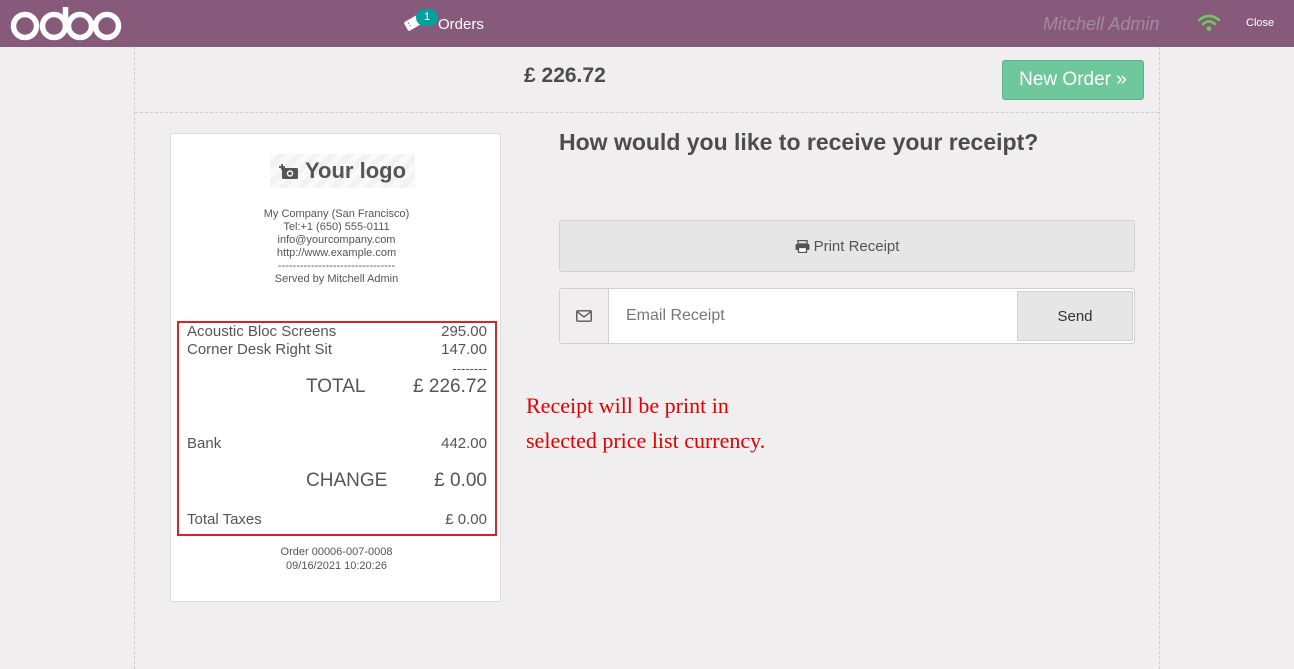 The width and height of the screenshot is (1294, 669). What do you see at coordinates (627, 405) in the screenshot?
I see `annotation-line-1: Receipt will be print in` at bounding box center [627, 405].